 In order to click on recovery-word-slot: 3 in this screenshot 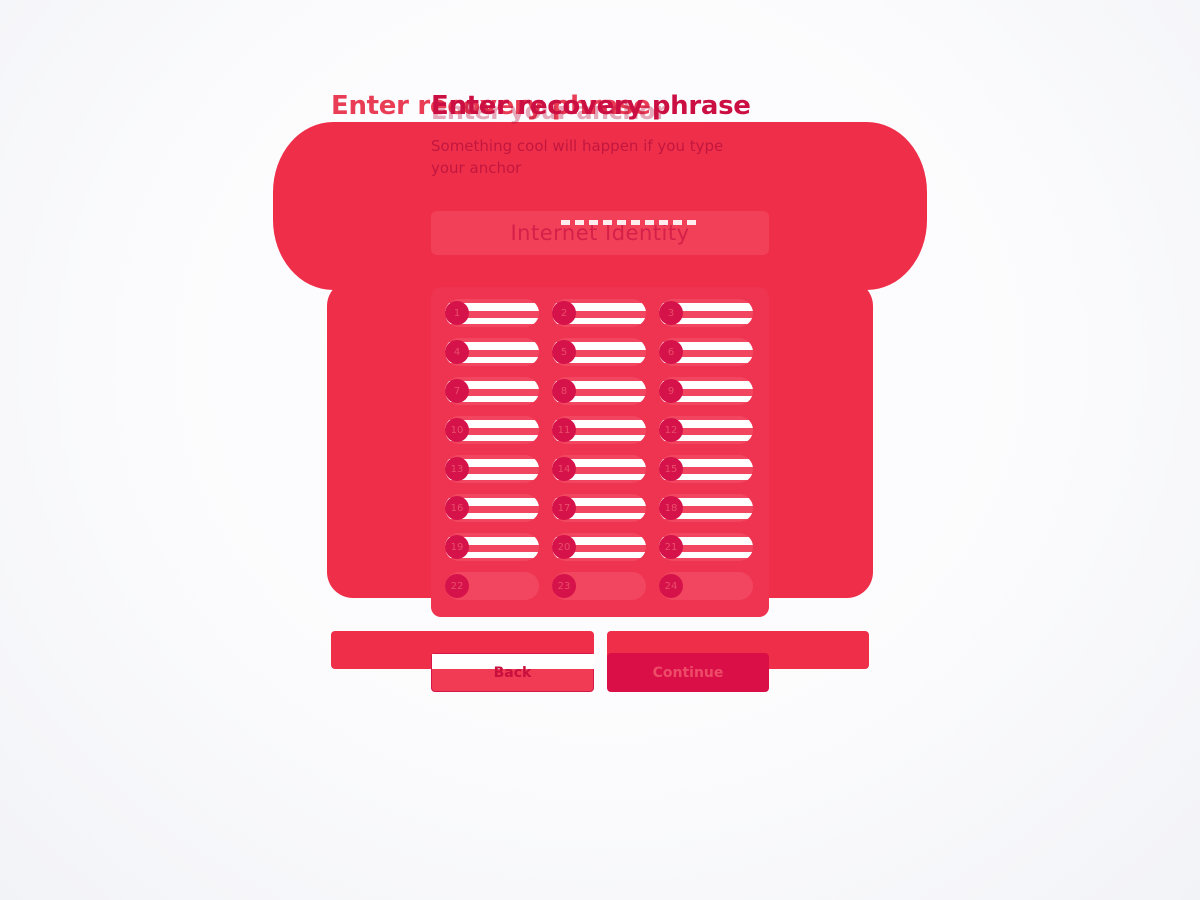, I will do `click(706, 313)`.